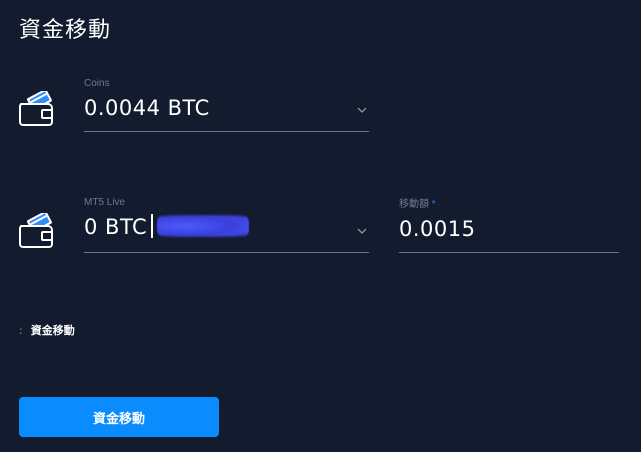 This screenshot has width=641, height=452. What do you see at coordinates (203, 226) in the screenshot?
I see `redacted-account-number` at bounding box center [203, 226].